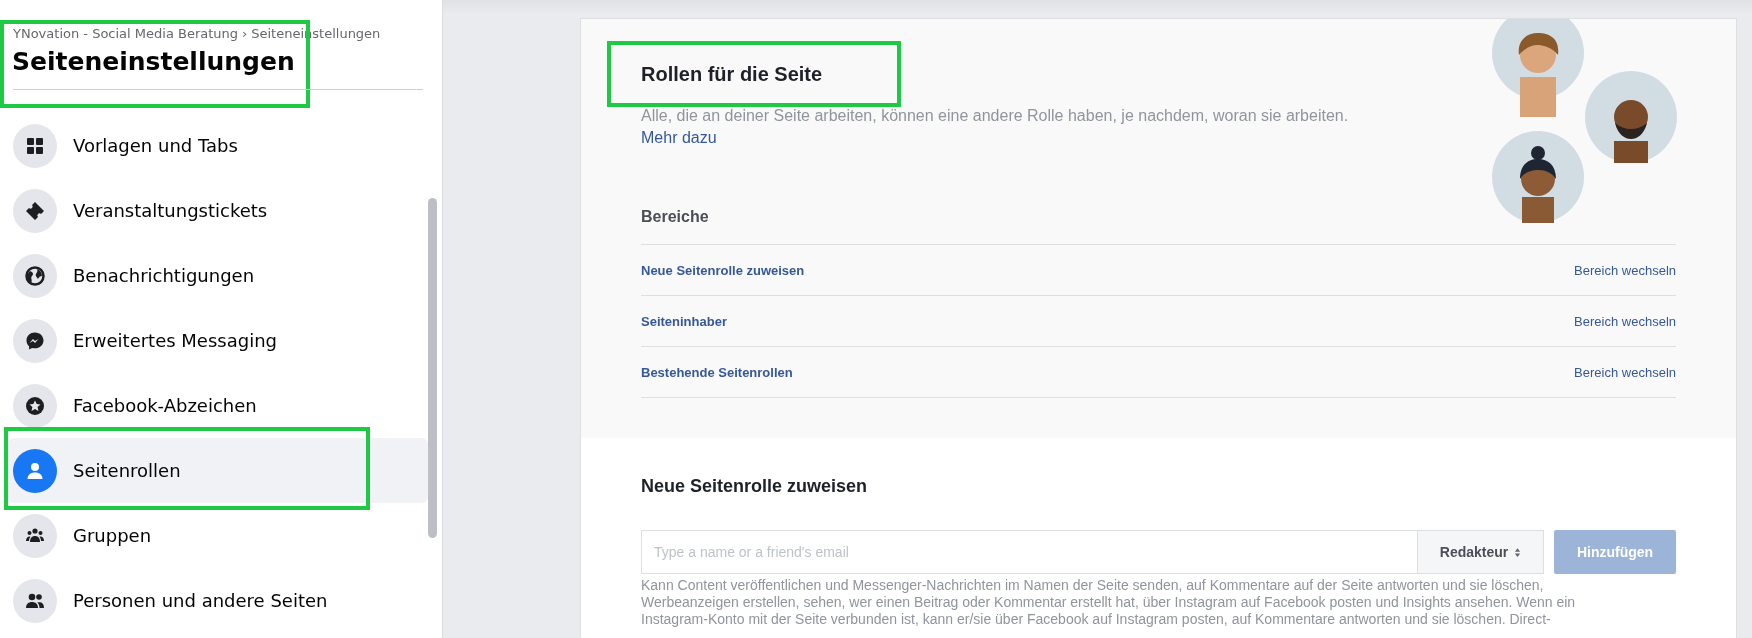 The width and height of the screenshot is (1752, 638). What do you see at coordinates (35, 340) in the screenshot?
I see `messenger-icon` at bounding box center [35, 340].